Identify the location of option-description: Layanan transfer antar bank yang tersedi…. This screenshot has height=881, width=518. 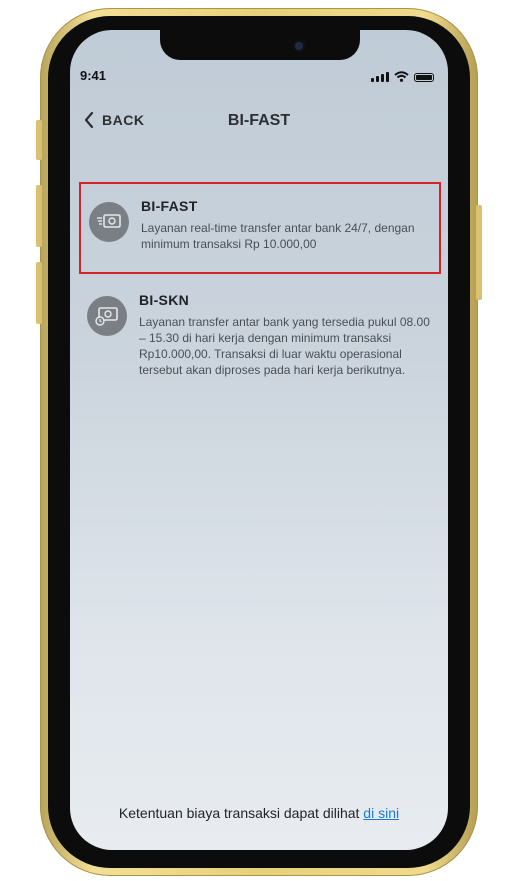
(284, 346).